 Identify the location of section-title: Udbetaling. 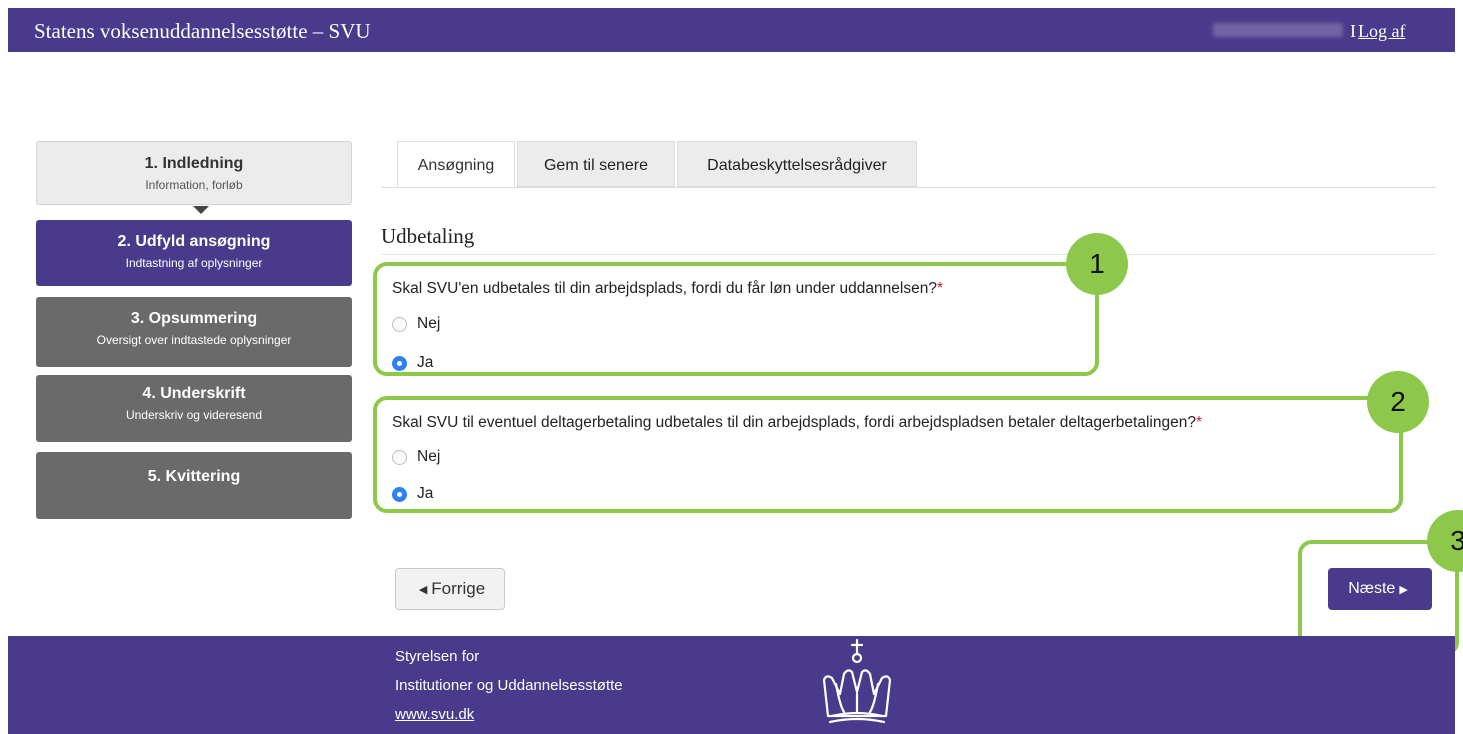
(428, 236).